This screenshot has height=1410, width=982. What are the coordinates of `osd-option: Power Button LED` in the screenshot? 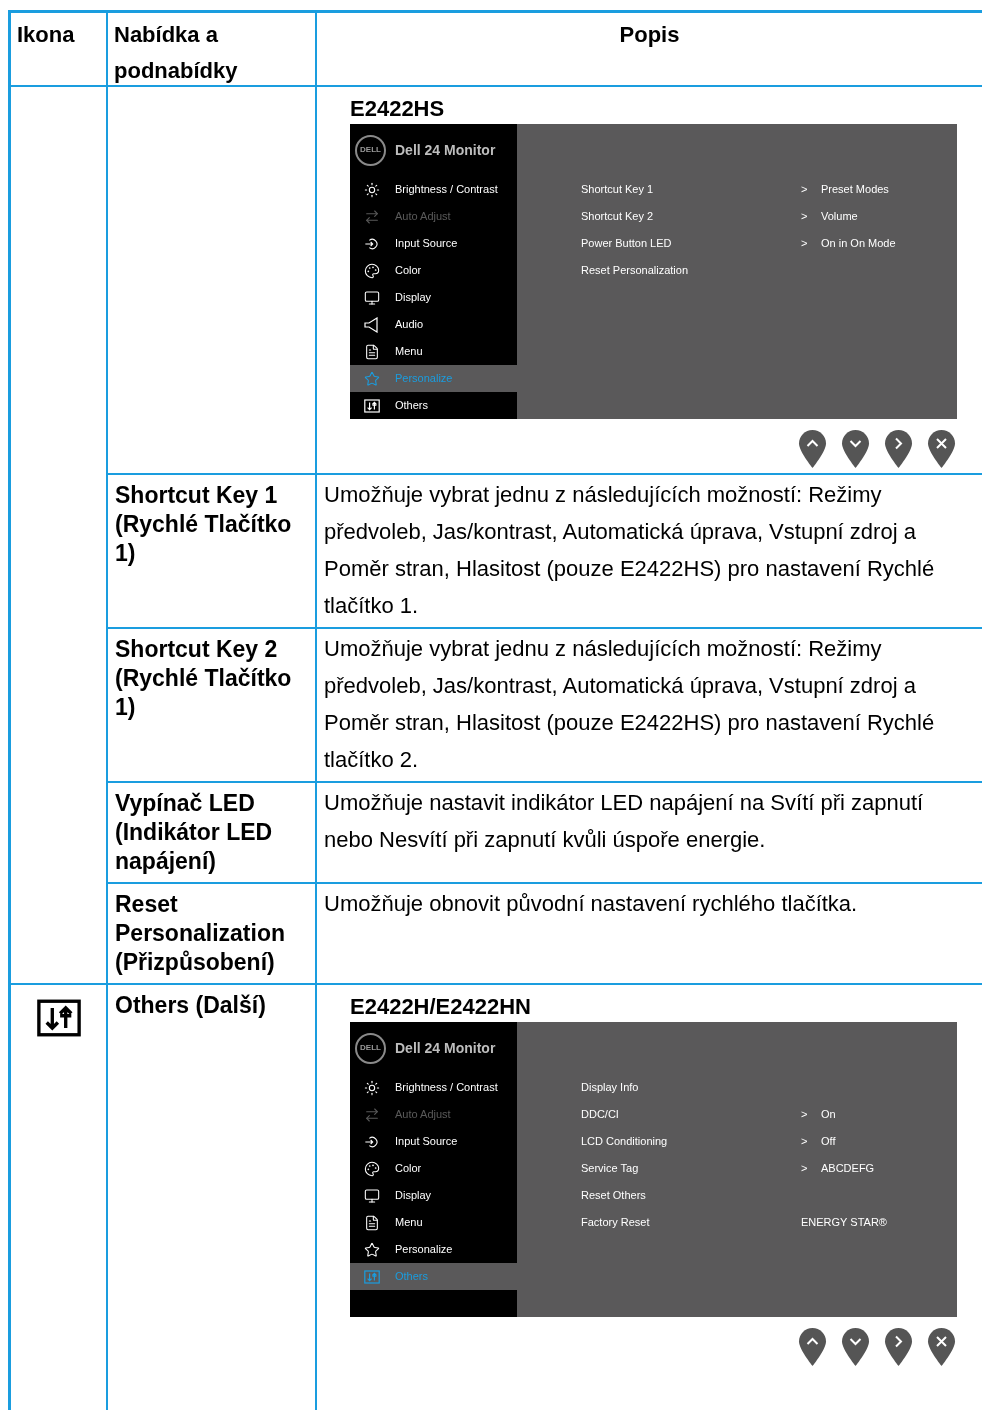 It's located at (691, 243).